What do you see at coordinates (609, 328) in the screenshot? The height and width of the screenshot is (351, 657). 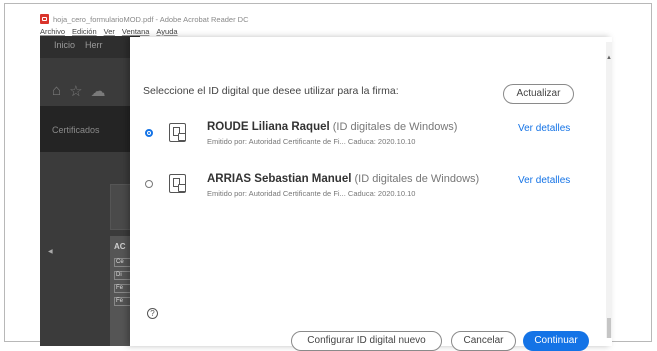 I see `scrollbar-thumb` at bounding box center [609, 328].